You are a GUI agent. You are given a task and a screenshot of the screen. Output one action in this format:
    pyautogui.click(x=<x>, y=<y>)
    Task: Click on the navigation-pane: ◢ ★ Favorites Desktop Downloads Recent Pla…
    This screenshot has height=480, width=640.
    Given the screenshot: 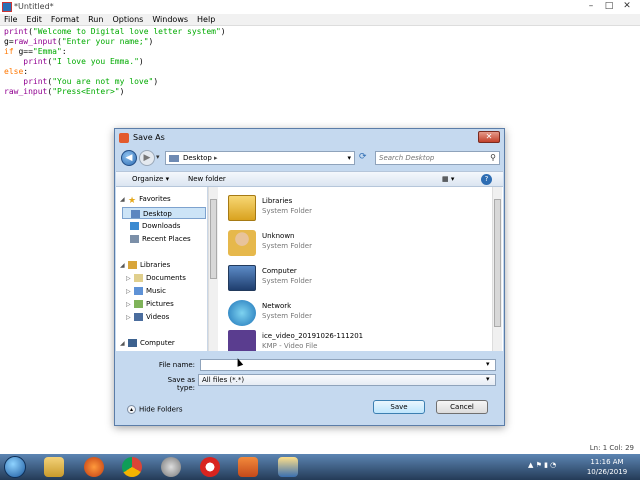 What is the action you would take?
    pyautogui.click(x=162, y=269)
    